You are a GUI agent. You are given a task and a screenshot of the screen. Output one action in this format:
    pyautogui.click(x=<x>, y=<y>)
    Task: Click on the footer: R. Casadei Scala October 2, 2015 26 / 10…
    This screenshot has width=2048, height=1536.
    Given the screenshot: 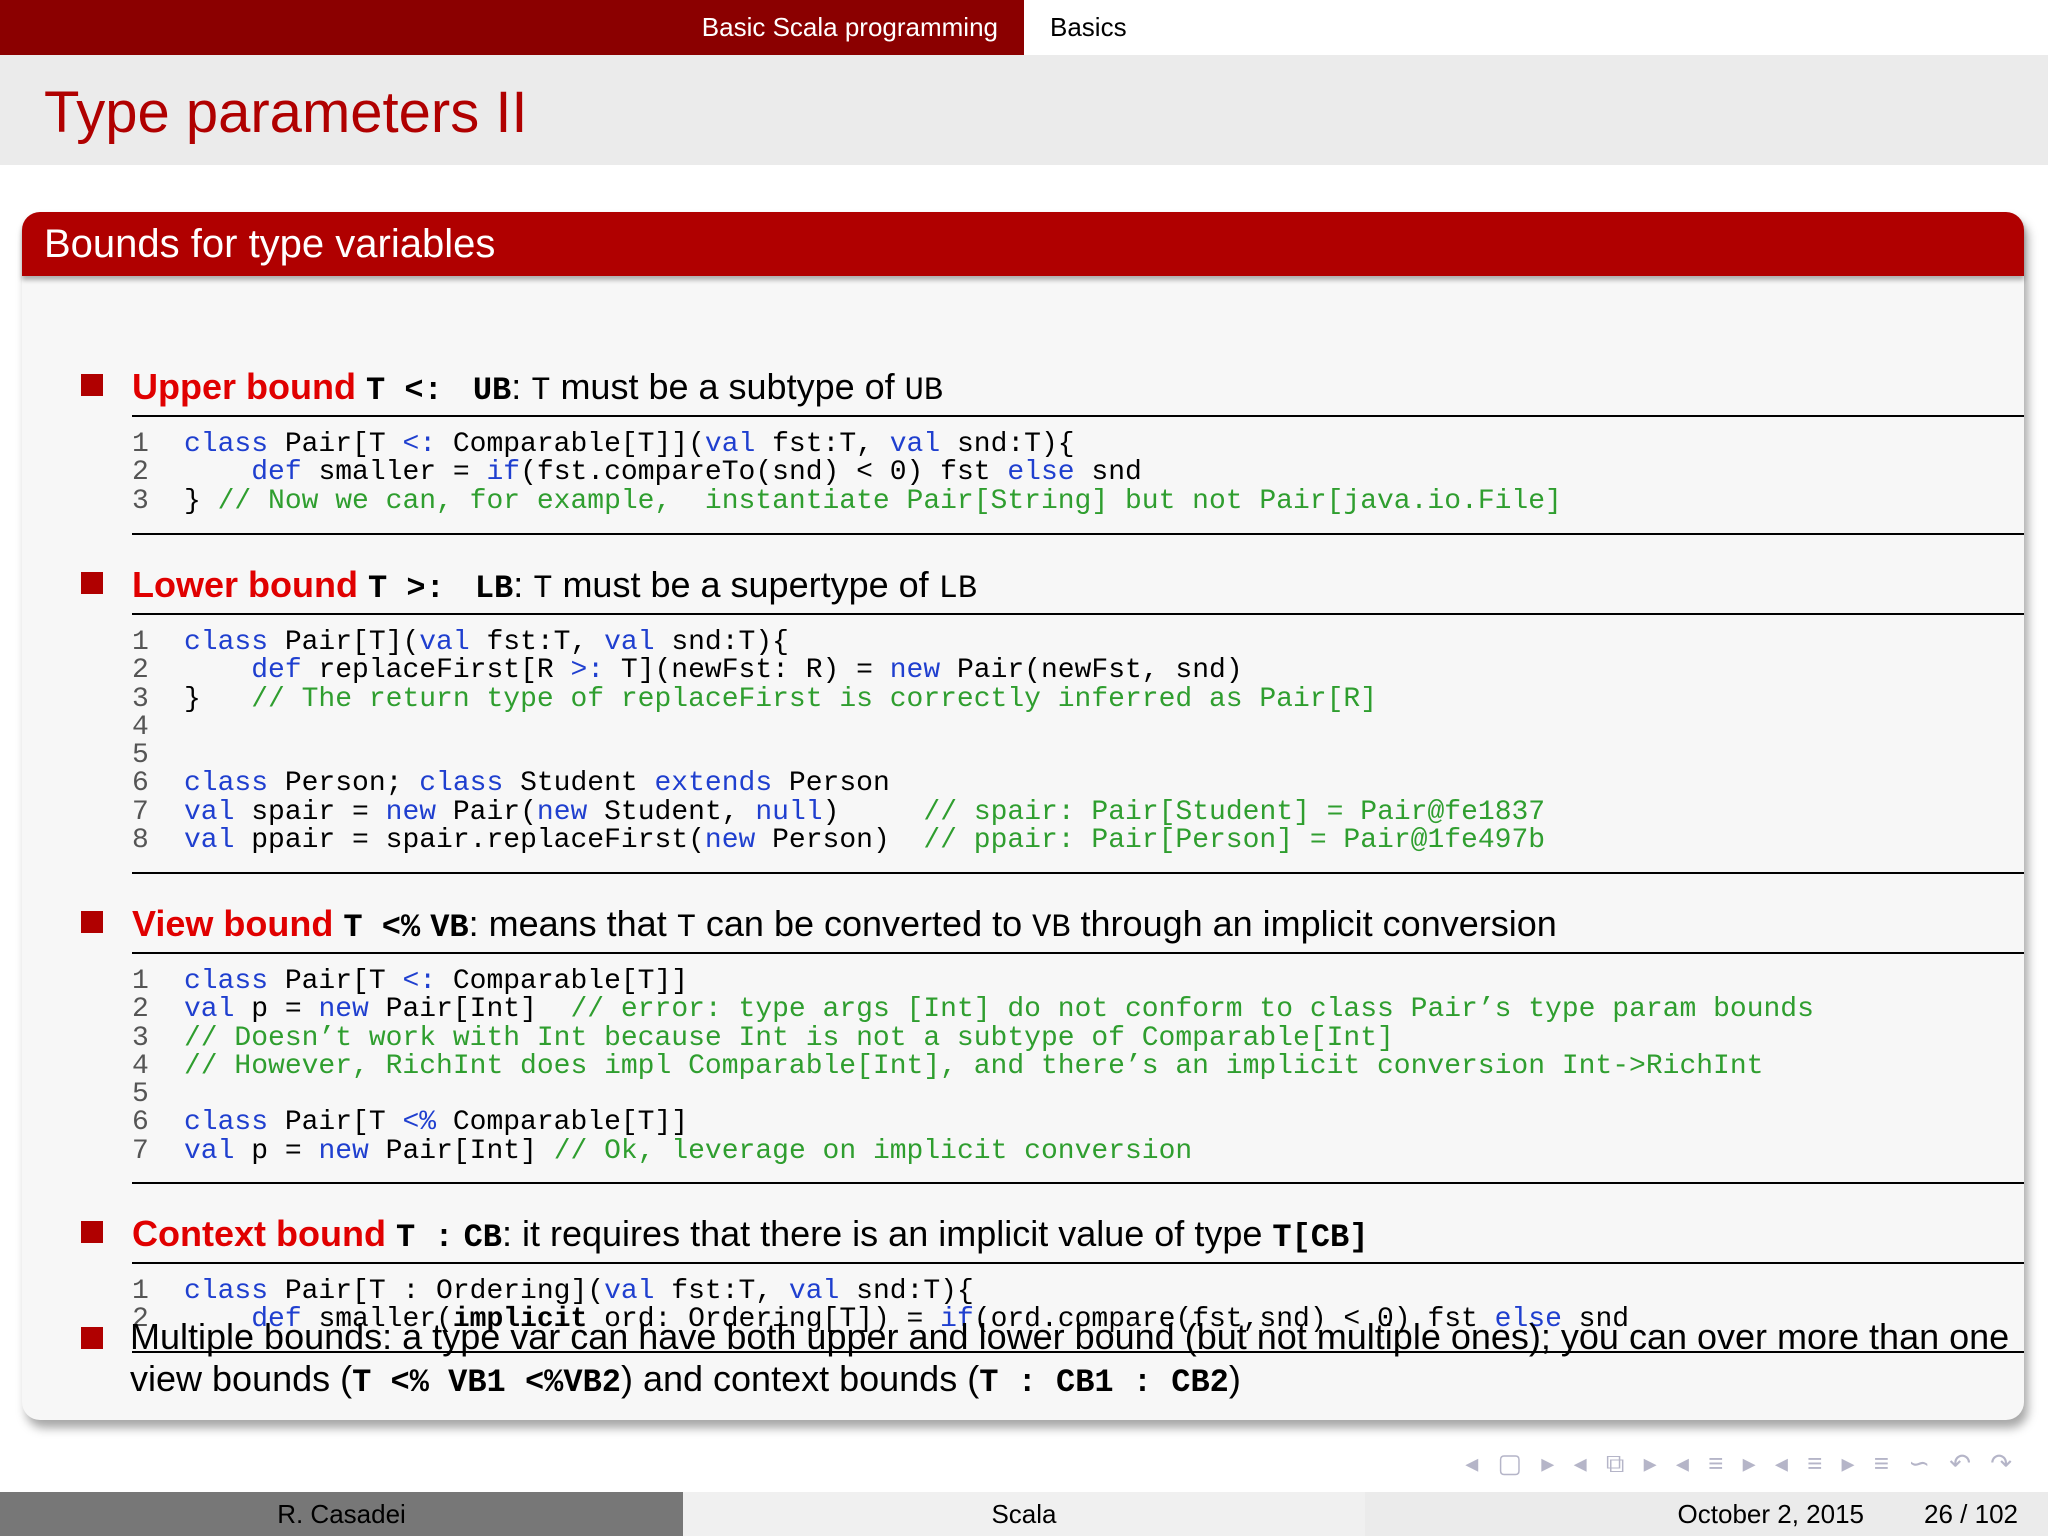 What is the action you would take?
    pyautogui.click(x=1024, y=1514)
    